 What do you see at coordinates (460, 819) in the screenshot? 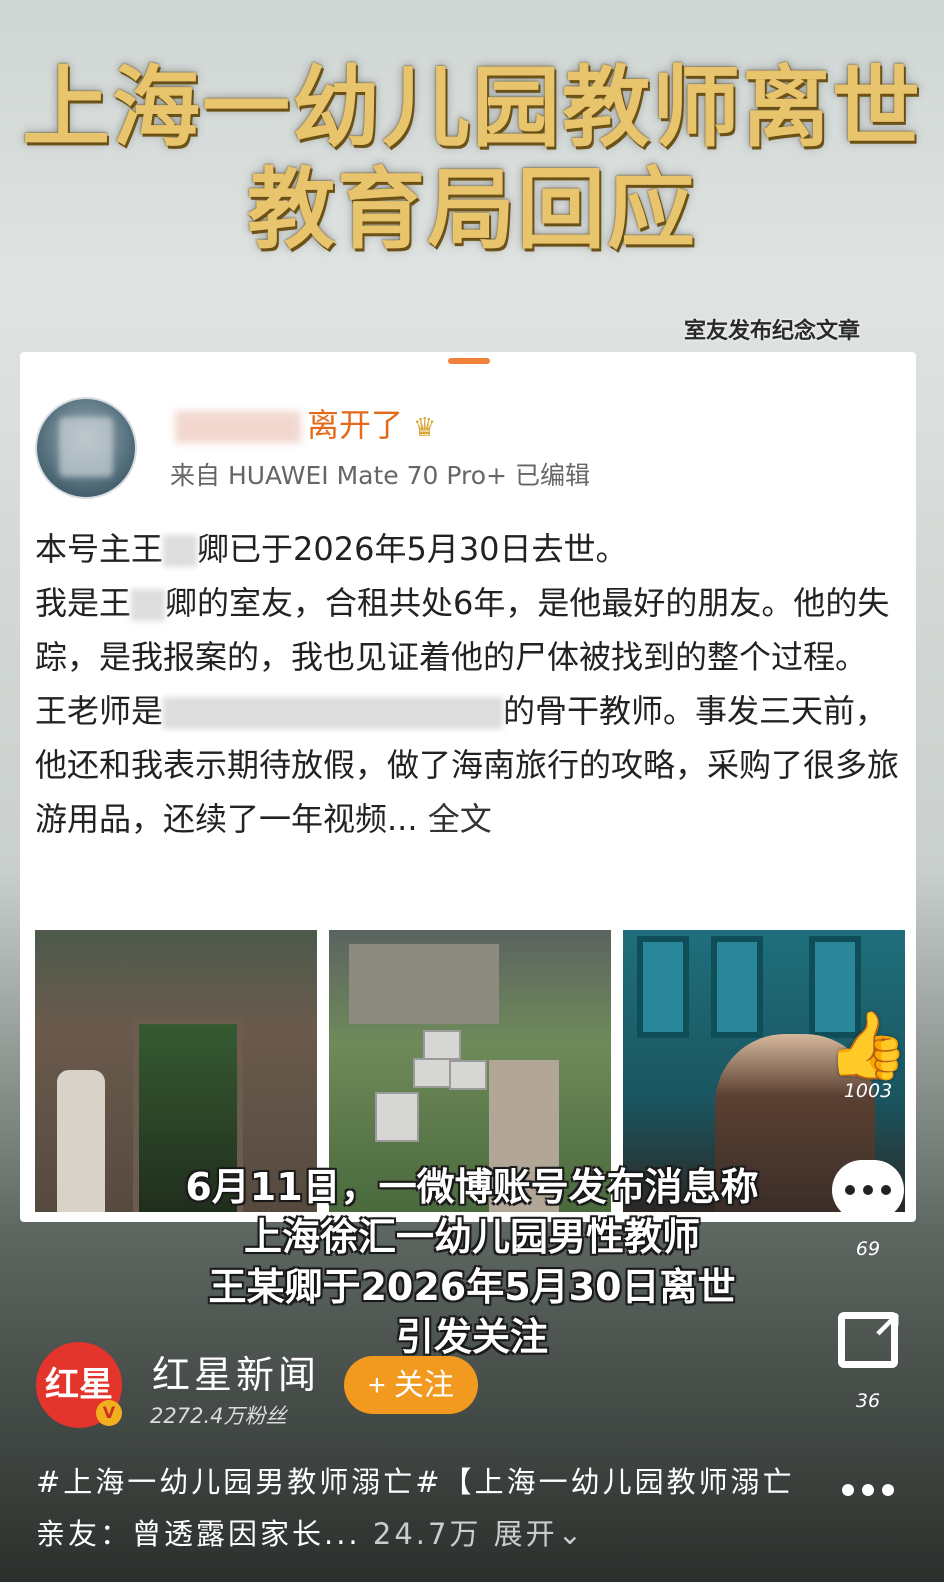
I see `full-text-link: 全文` at bounding box center [460, 819].